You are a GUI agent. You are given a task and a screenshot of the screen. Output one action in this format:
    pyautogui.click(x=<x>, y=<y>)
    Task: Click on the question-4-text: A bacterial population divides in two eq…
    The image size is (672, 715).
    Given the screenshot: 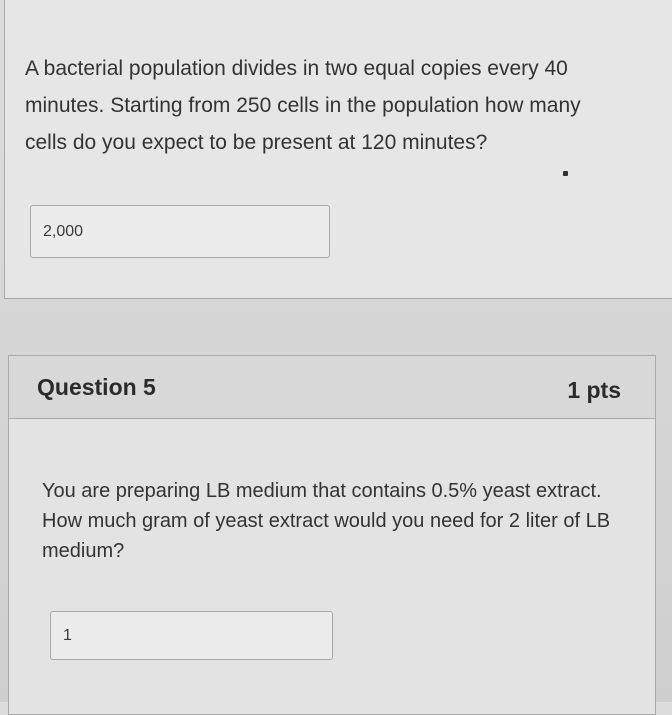 What is the action you would take?
    pyautogui.click(x=303, y=105)
    